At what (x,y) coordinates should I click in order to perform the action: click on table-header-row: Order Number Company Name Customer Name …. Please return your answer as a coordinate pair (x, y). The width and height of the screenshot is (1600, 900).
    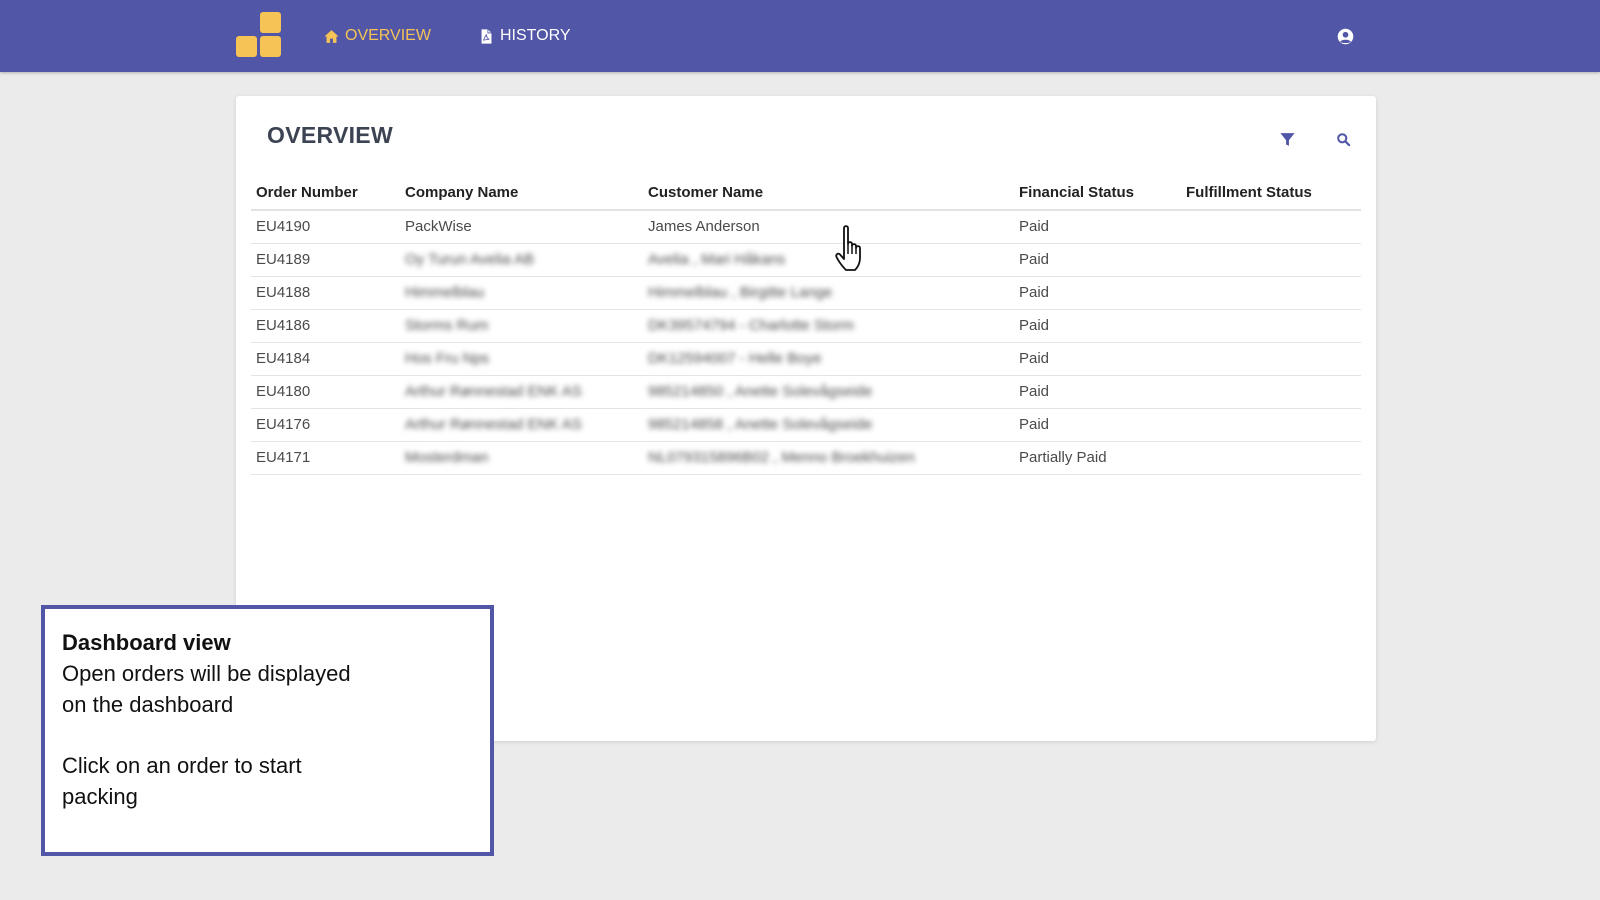
    Looking at the image, I should click on (806, 193).